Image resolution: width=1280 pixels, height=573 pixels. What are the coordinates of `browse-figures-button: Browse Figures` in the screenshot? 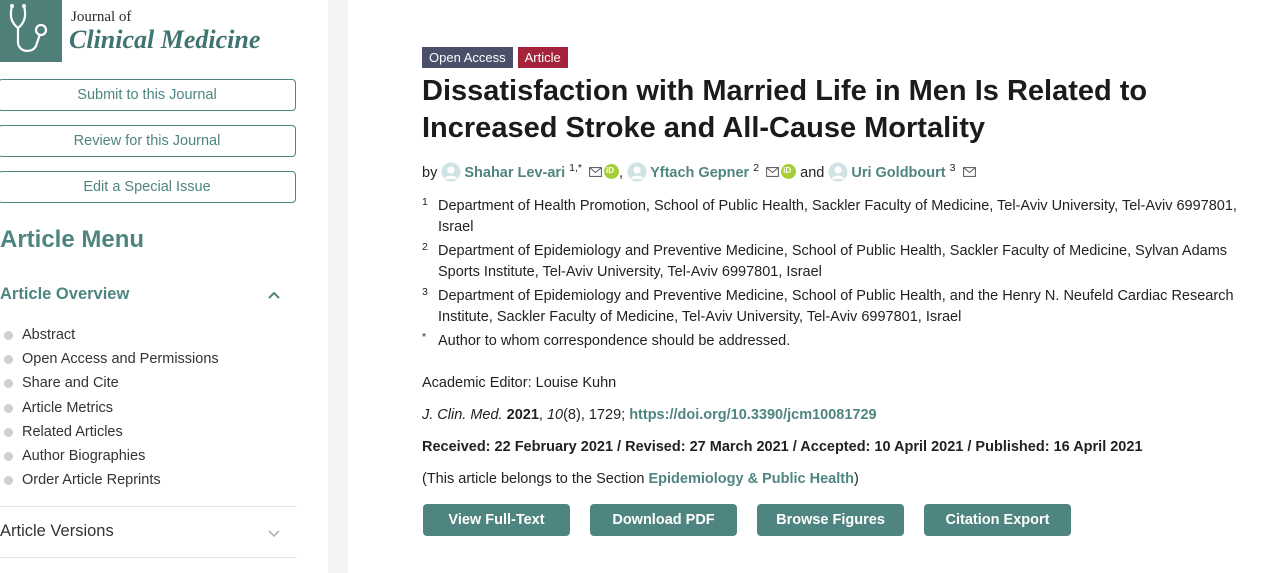 It's located at (830, 520).